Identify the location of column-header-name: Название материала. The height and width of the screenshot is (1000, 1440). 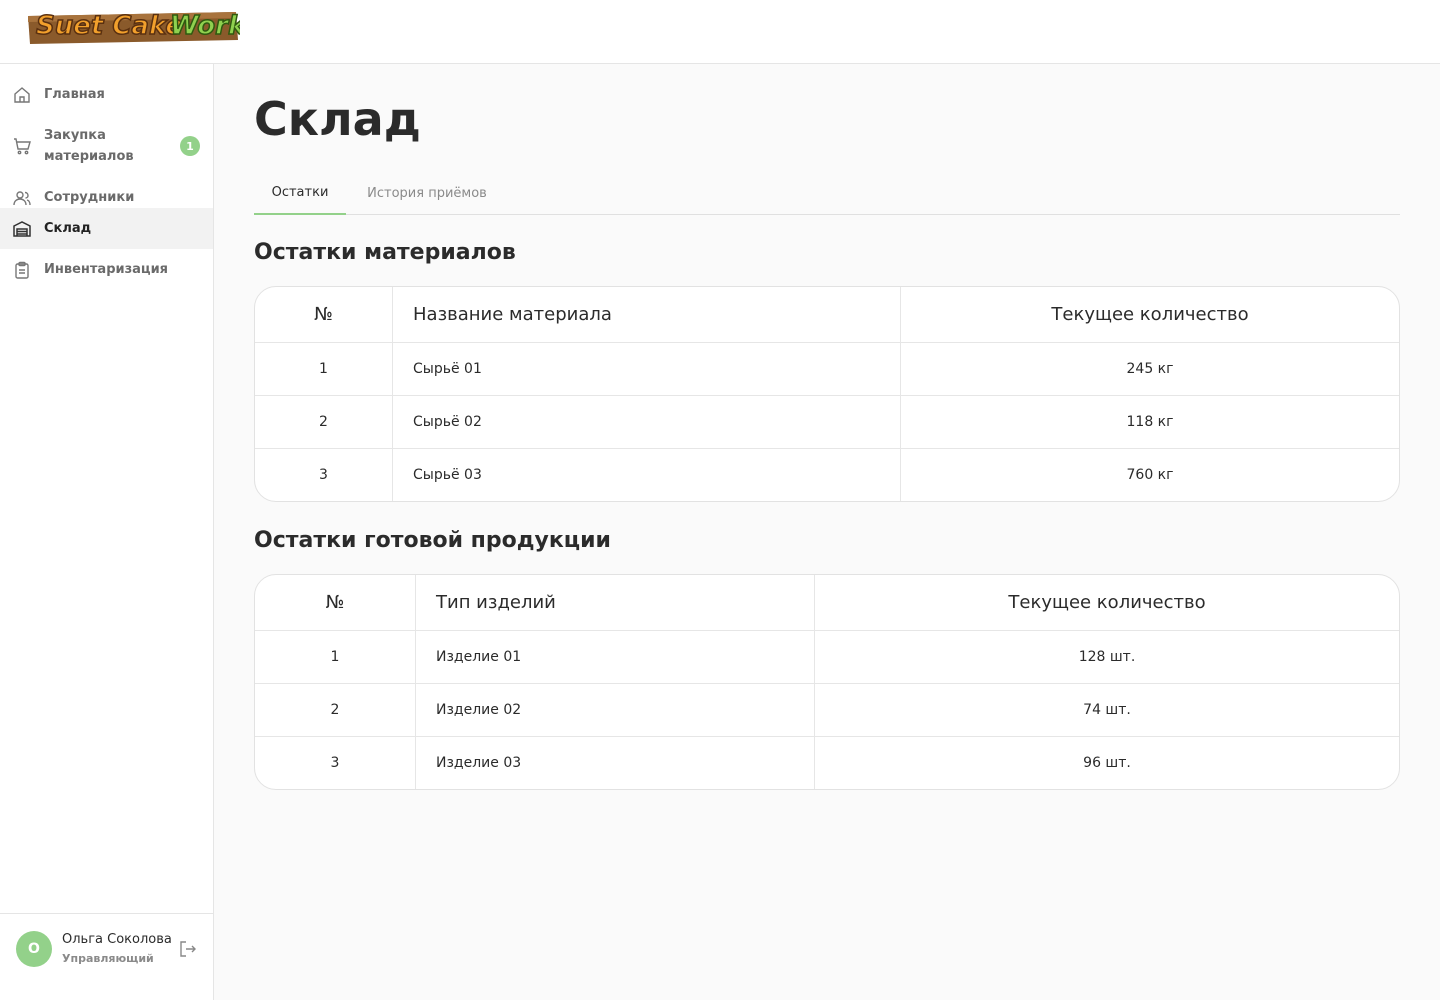
(646, 314).